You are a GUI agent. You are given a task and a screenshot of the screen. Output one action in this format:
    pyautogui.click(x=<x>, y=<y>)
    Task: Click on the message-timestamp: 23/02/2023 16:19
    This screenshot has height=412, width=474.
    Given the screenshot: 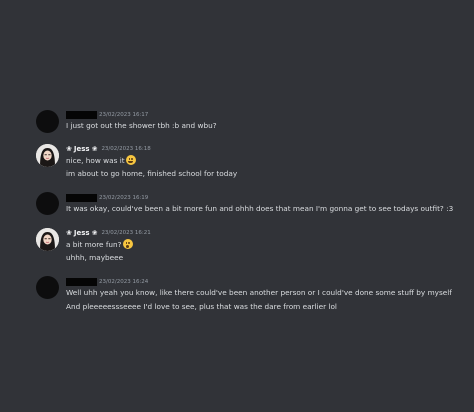 What is the action you would take?
    pyautogui.click(x=124, y=198)
    